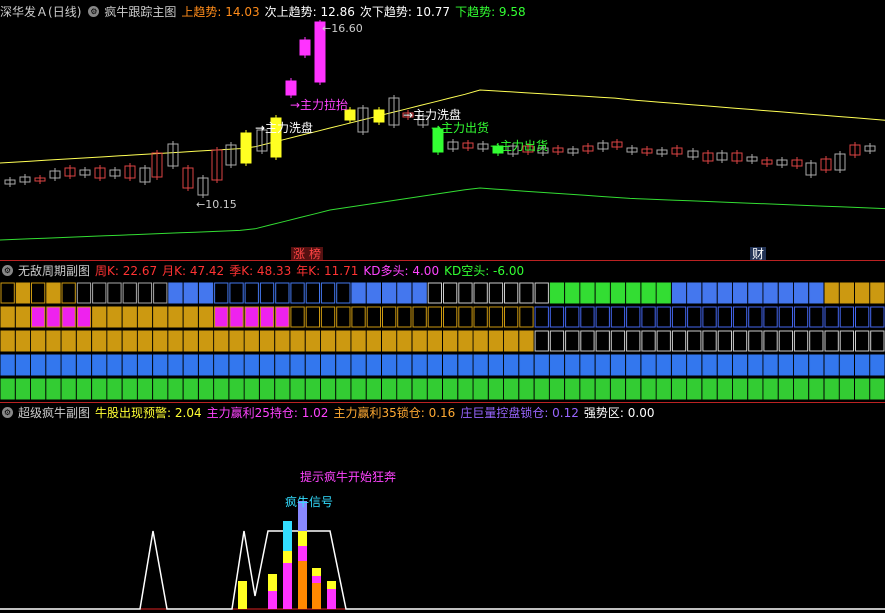 This screenshot has width=885, height=613. I want to click on main-indicator-name: 疯牛跟踪主图, so click(140, 11).